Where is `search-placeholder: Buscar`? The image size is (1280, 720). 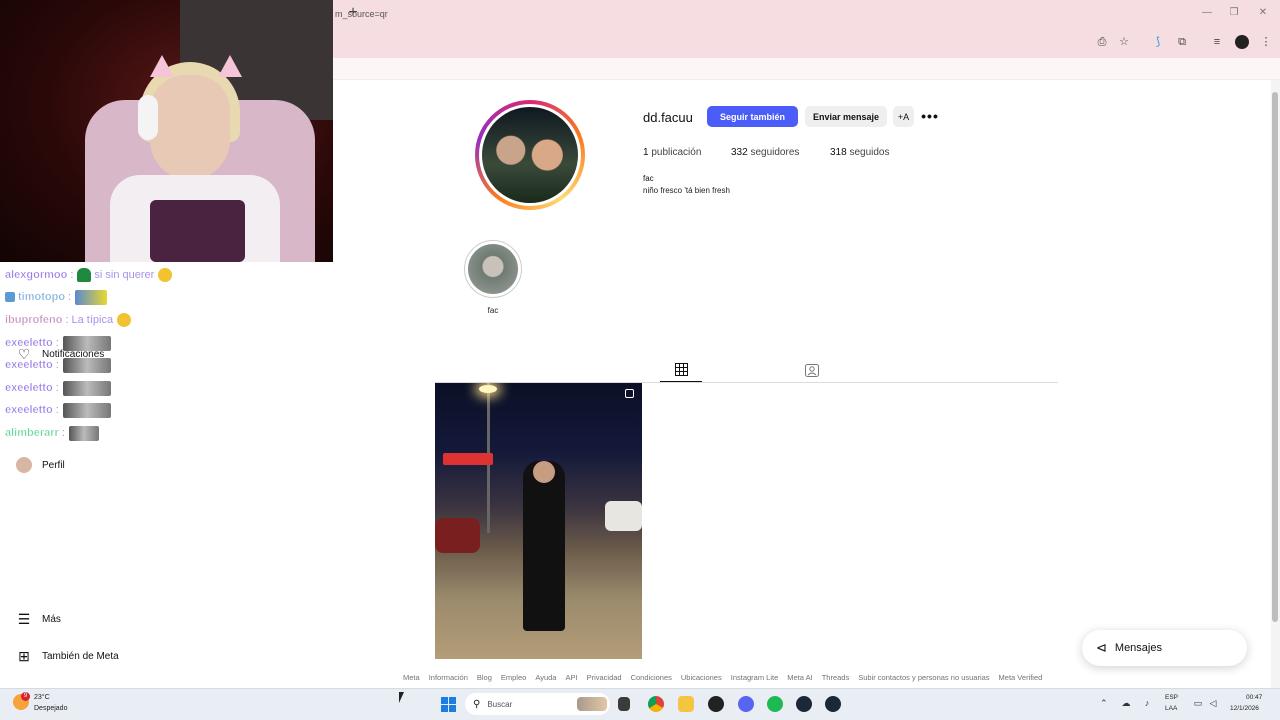
search-placeholder: Buscar is located at coordinates (500, 704).